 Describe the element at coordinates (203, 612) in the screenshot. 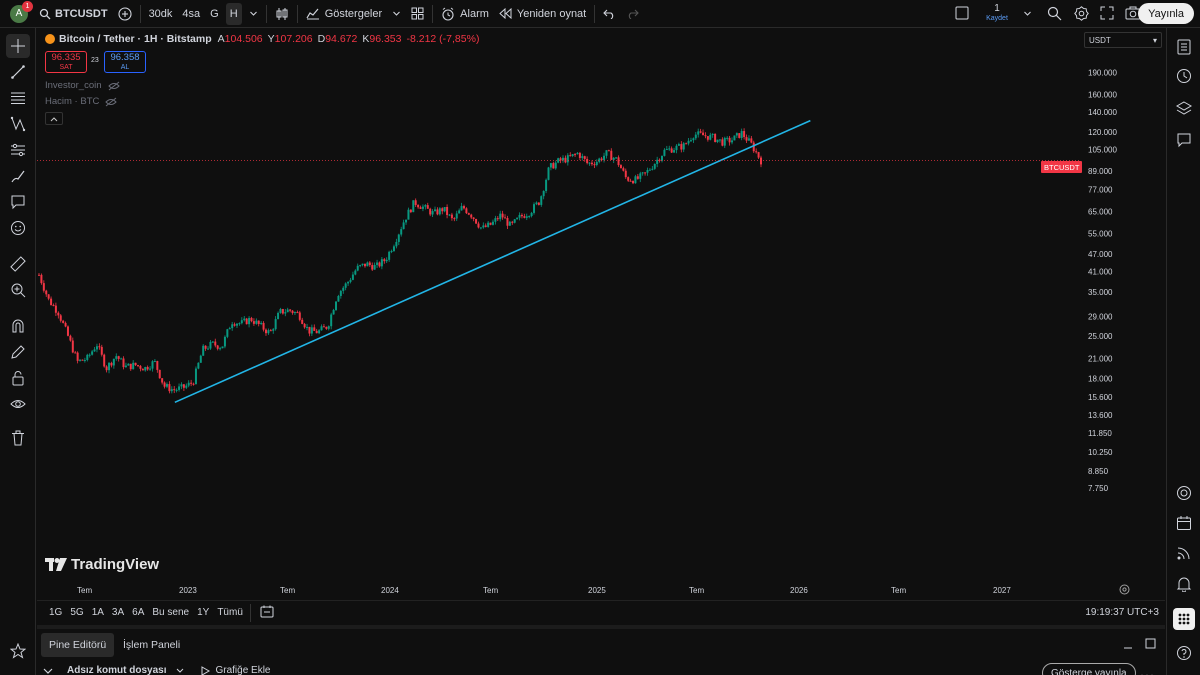

I see `range-1y: 1Y` at that location.